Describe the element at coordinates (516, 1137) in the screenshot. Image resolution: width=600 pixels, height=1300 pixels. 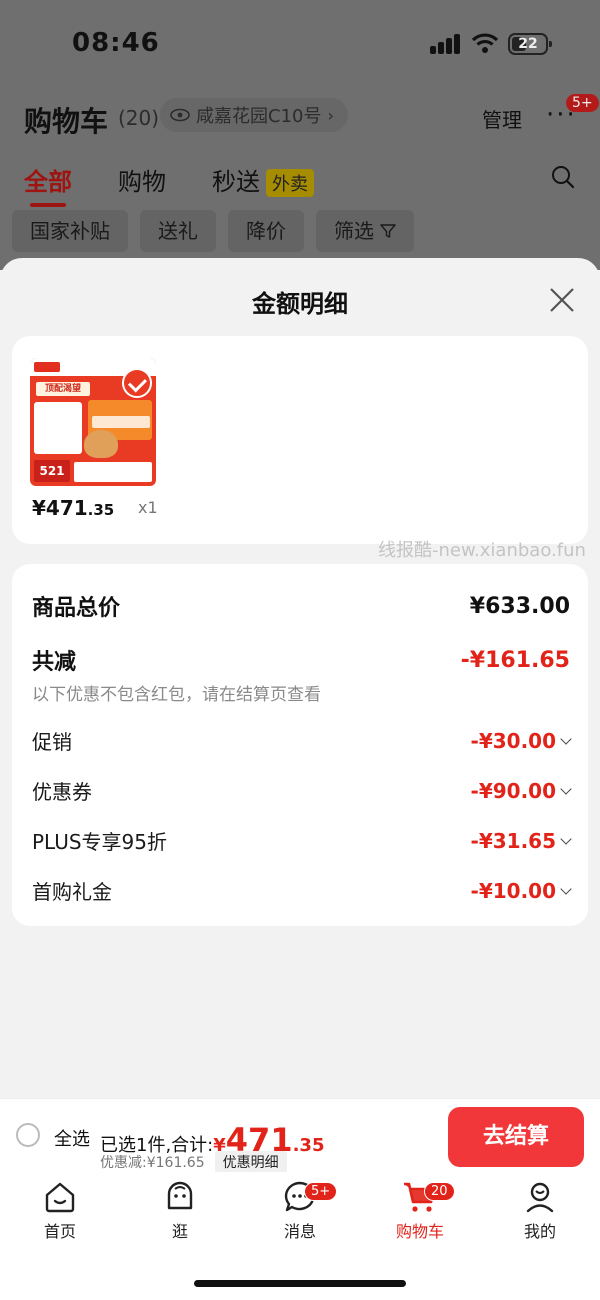
I see `checkout-button: 去结算` at that location.